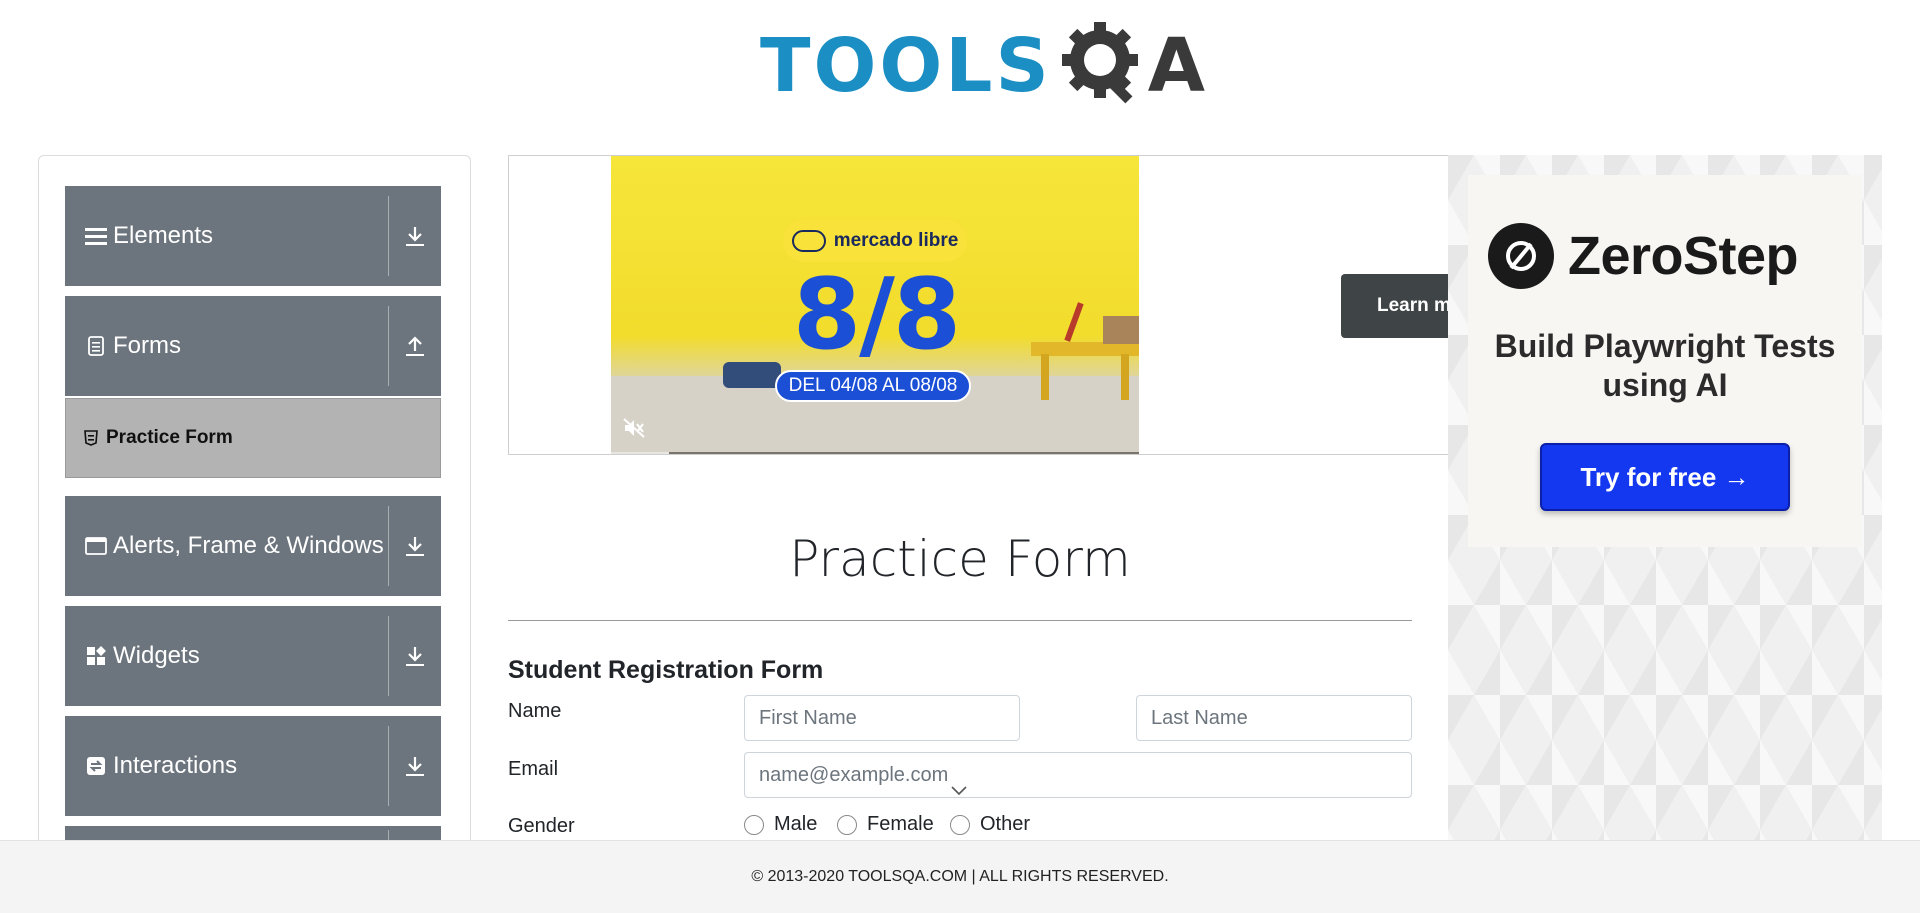  Describe the element at coordinates (96, 546) in the screenshot. I see `window-icon` at that location.